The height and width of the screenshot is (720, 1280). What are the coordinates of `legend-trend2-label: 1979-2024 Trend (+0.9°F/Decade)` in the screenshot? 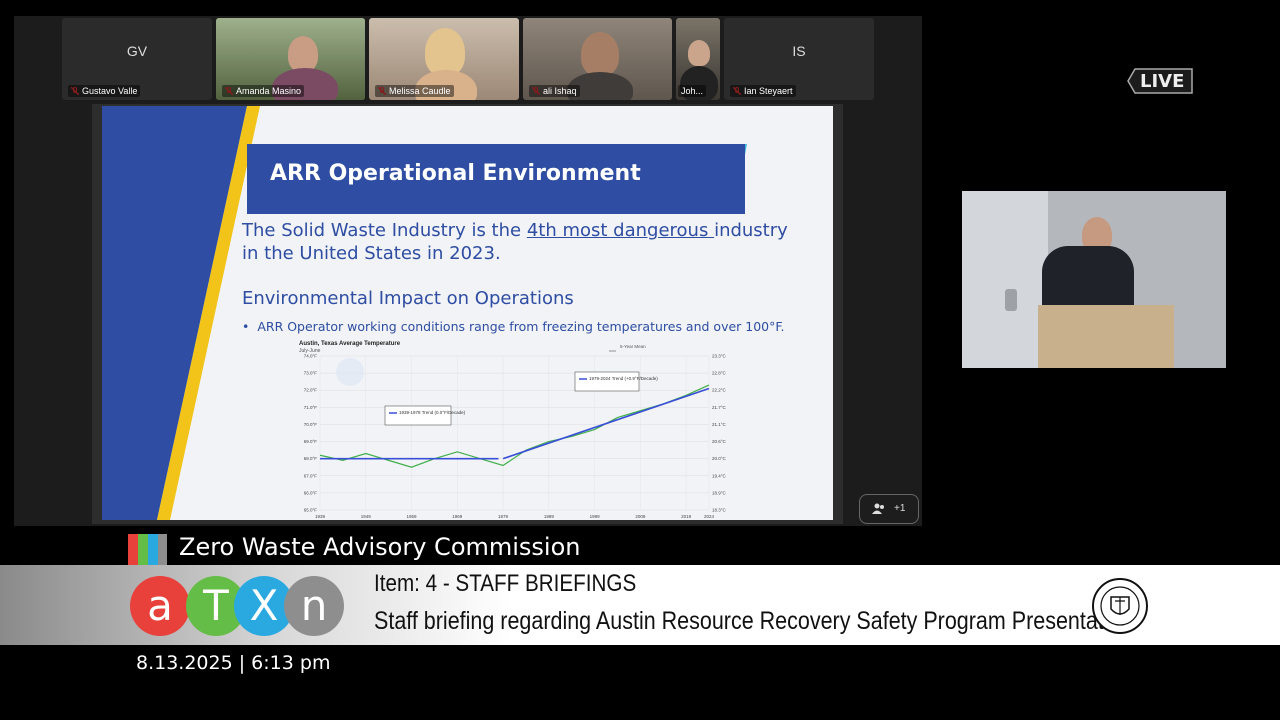 It's located at (623, 378).